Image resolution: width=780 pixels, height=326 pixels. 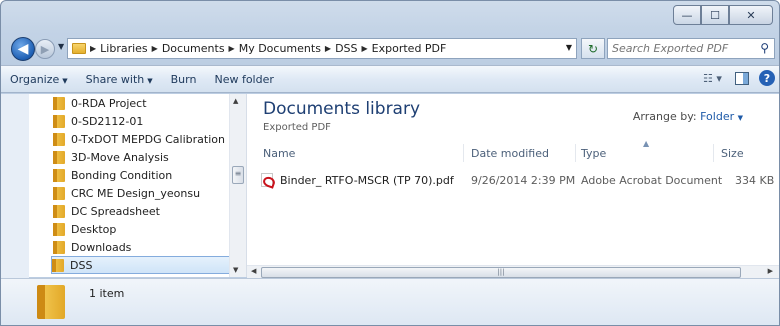 I want to click on file-name: Binder_ RTFO-MSCR (TP 70).pdf, so click(x=367, y=180).